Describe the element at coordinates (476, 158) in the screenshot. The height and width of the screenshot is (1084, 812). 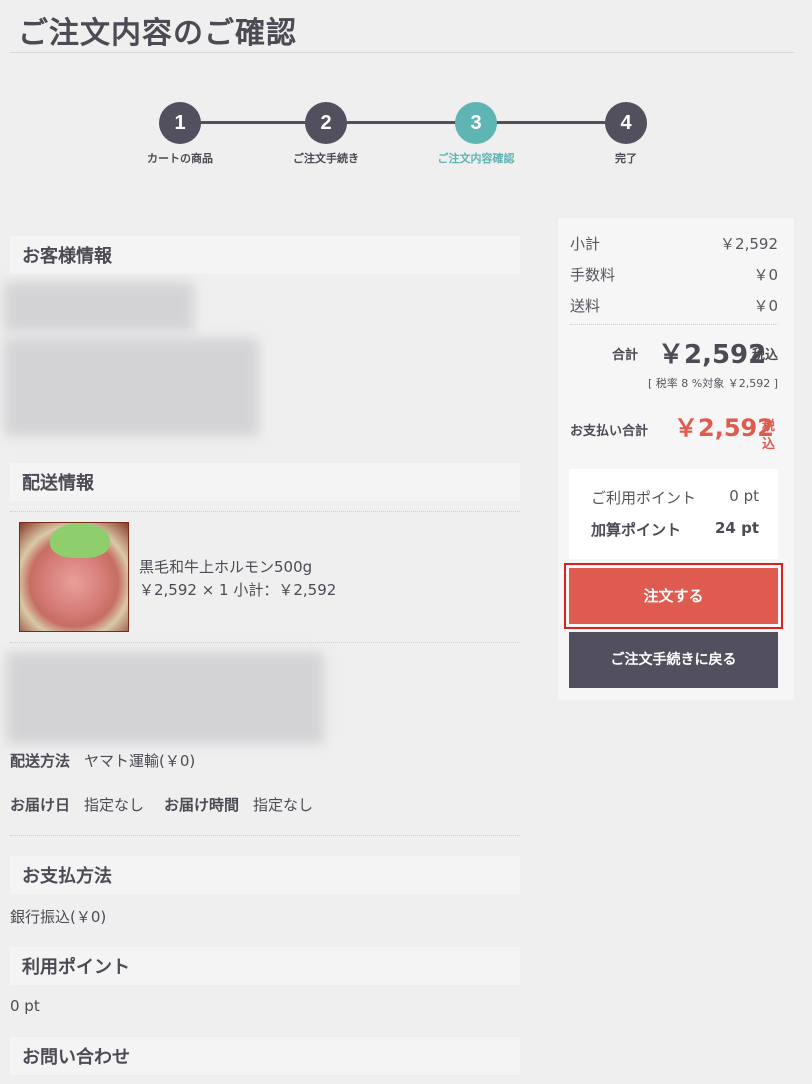
I see `step-label: ご注文内容確認` at that location.